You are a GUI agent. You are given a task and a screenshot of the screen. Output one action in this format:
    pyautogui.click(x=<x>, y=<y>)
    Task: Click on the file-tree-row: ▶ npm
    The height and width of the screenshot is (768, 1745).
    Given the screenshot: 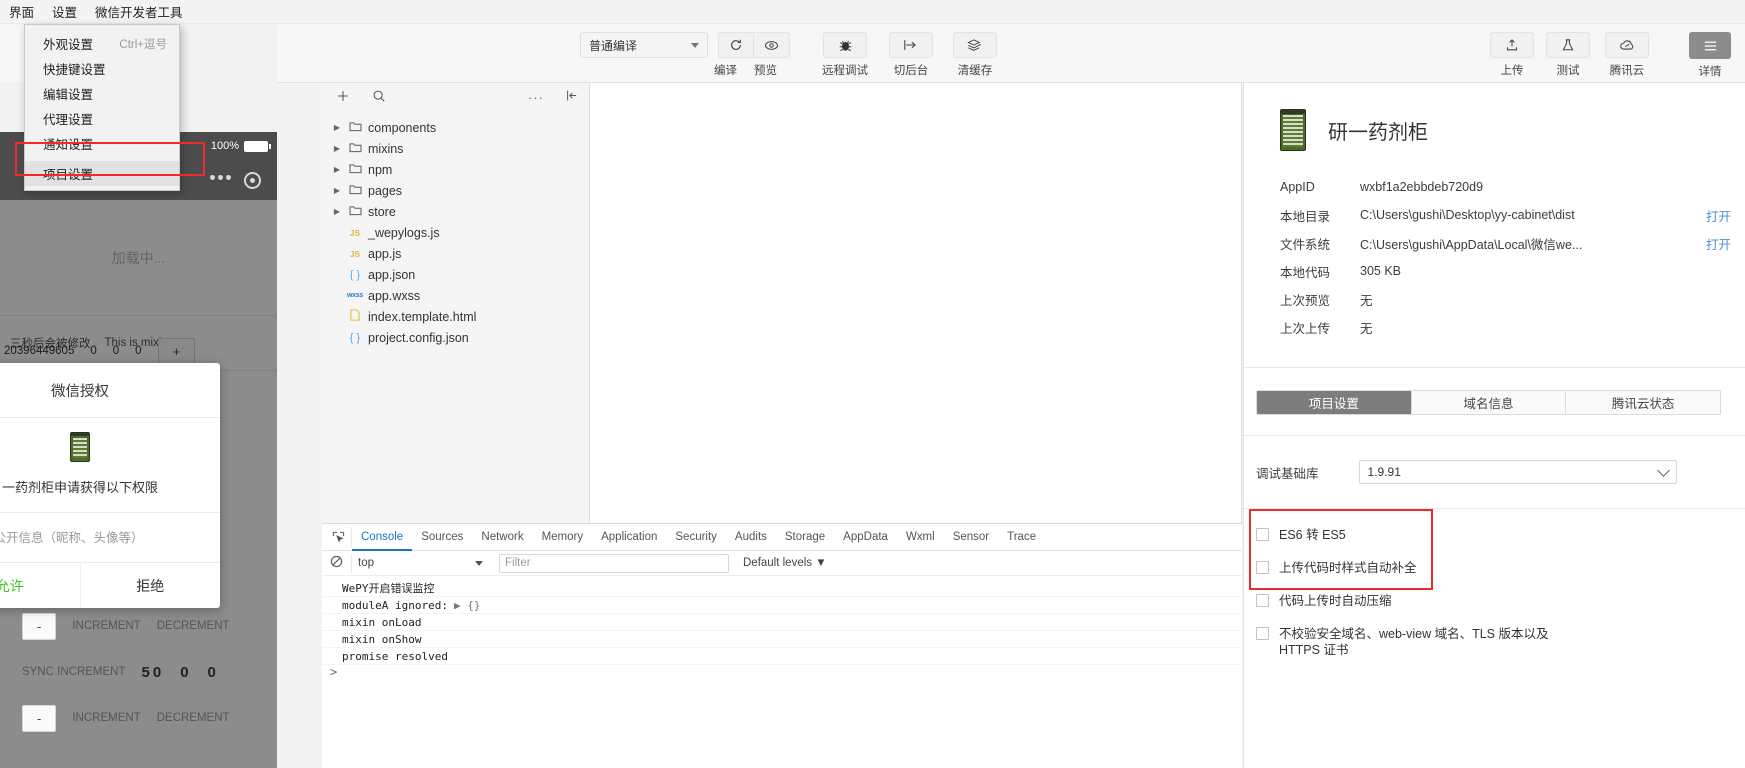 What is the action you would take?
    pyautogui.click(x=455, y=169)
    